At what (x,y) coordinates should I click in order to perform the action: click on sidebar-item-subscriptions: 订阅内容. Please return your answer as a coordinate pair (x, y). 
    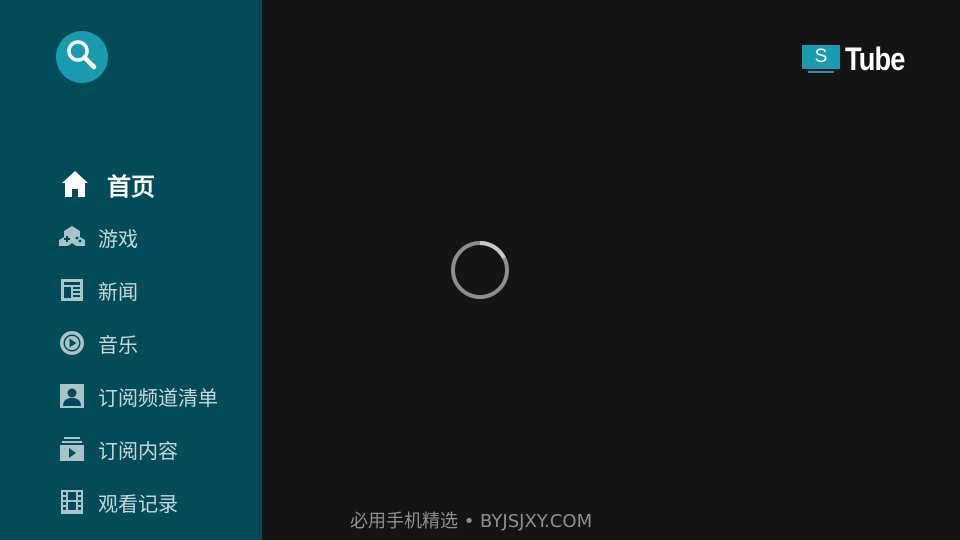
    Looking at the image, I should click on (118, 449).